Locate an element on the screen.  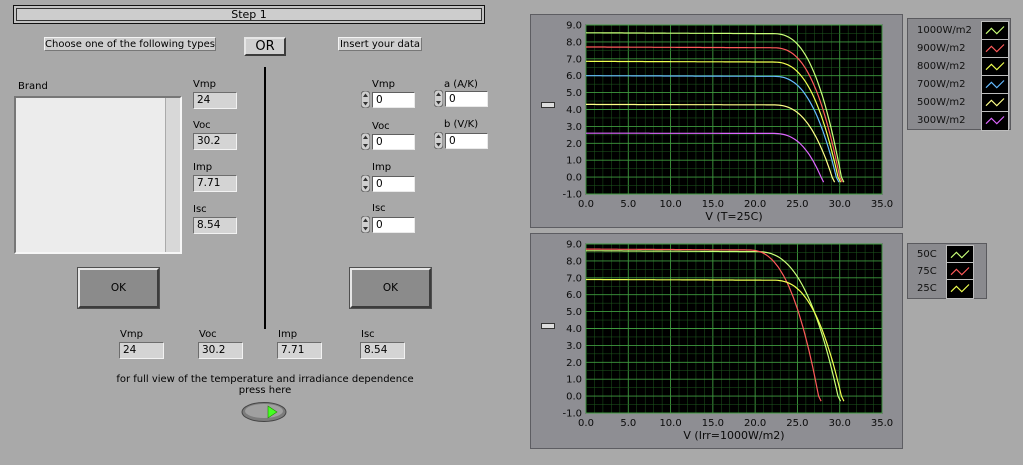
input-voc-spinner-icon is located at coordinates (365, 141).